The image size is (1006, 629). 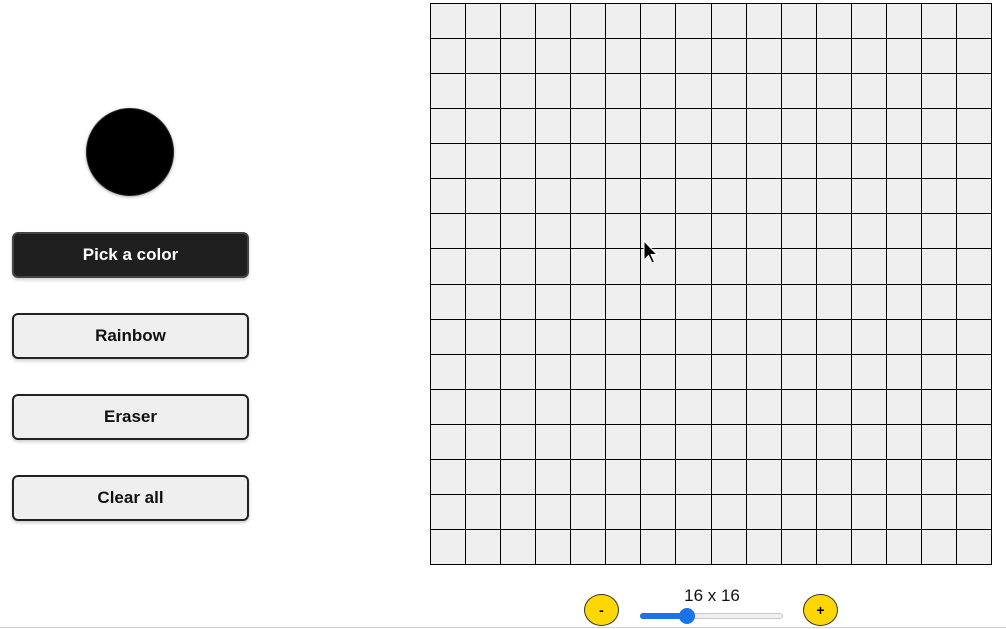 What do you see at coordinates (130, 498) in the screenshot?
I see `clear-all-button: Clear all` at bounding box center [130, 498].